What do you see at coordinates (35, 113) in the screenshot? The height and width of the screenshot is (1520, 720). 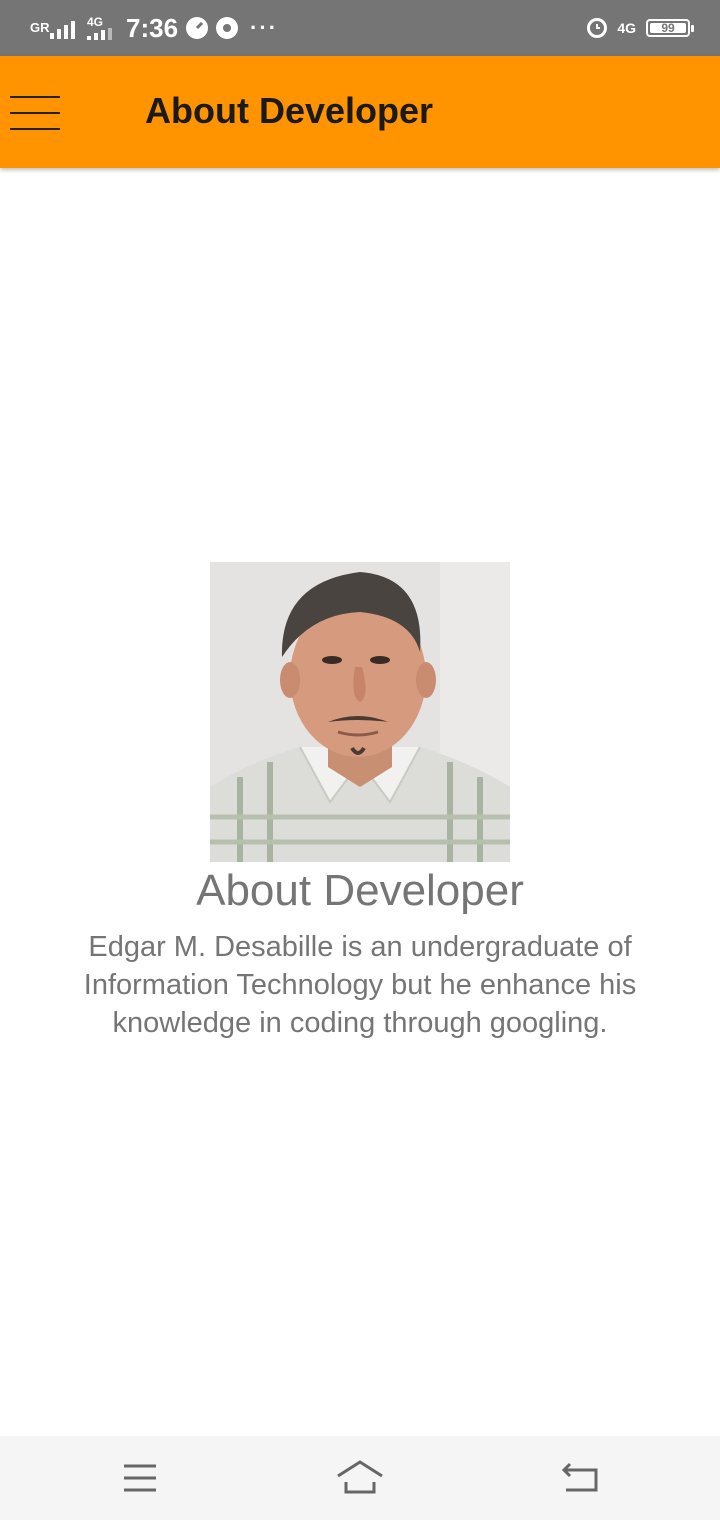 I see `hamburger-menu-icon` at bounding box center [35, 113].